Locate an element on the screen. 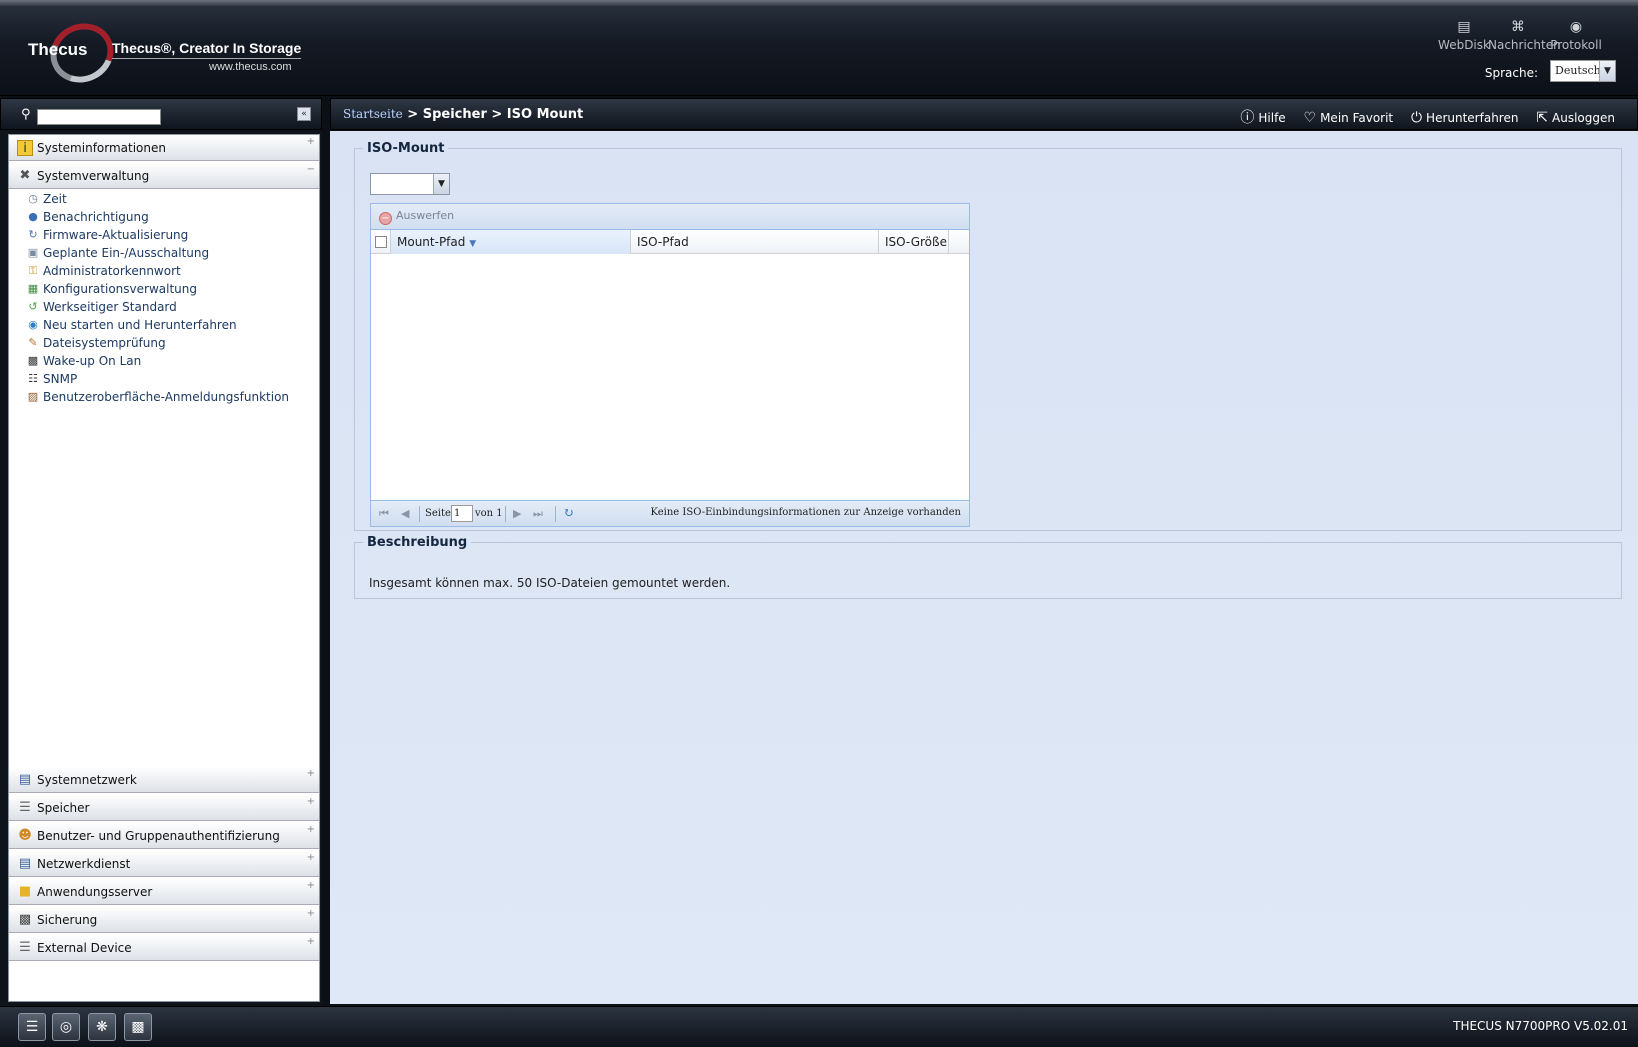 The width and height of the screenshot is (1638, 1047). filesystem-icon: ✎ is located at coordinates (33, 342).